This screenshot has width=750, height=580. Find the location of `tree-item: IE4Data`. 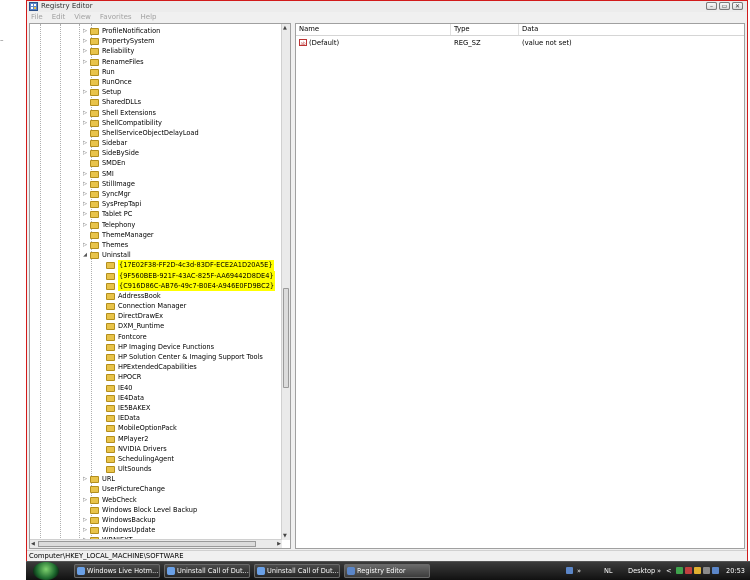

tree-item: IE4Data is located at coordinates (156, 398).